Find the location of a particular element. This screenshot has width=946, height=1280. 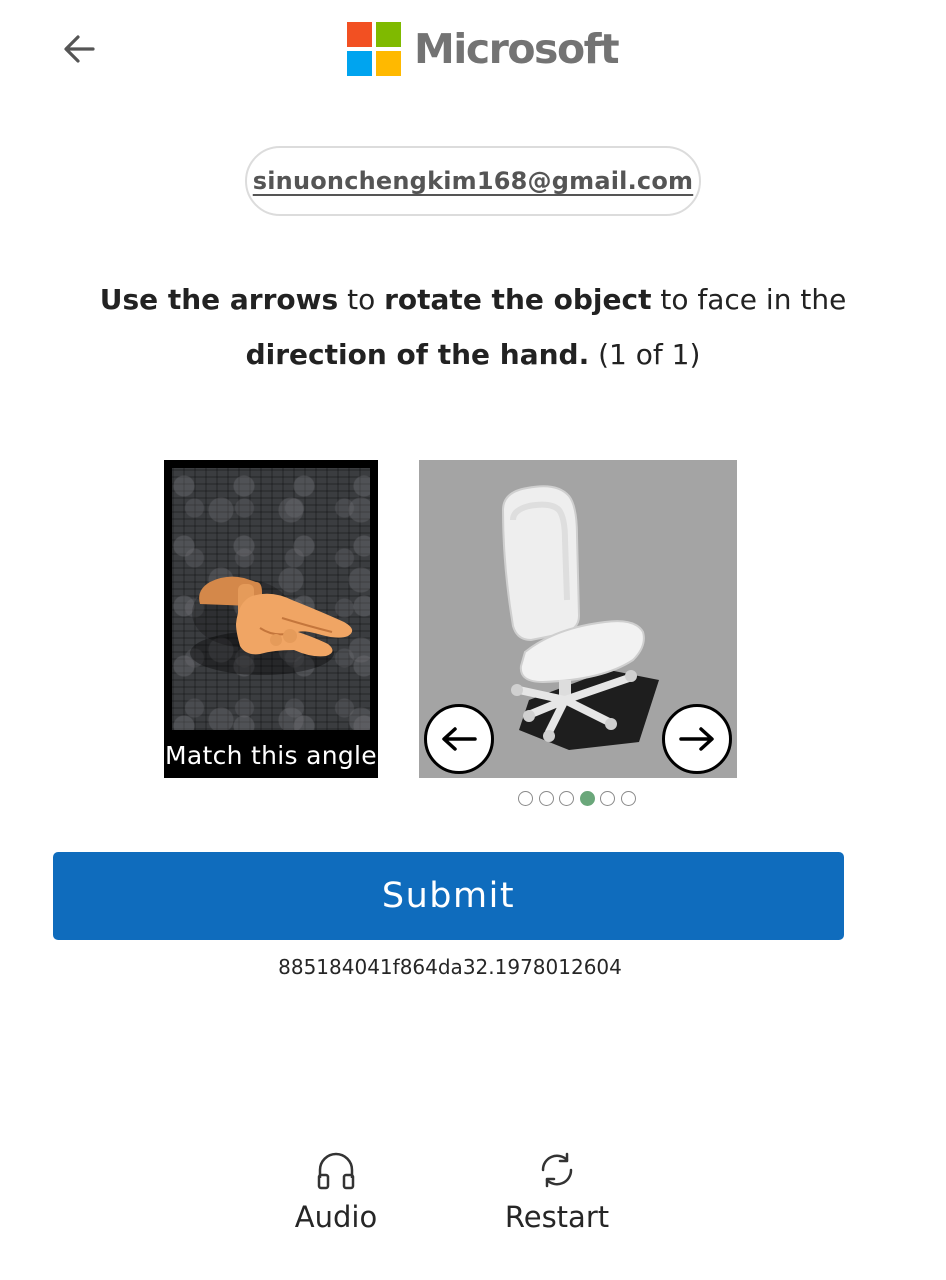

instruction-bold-arrows: Use the arrows is located at coordinates (219, 299).